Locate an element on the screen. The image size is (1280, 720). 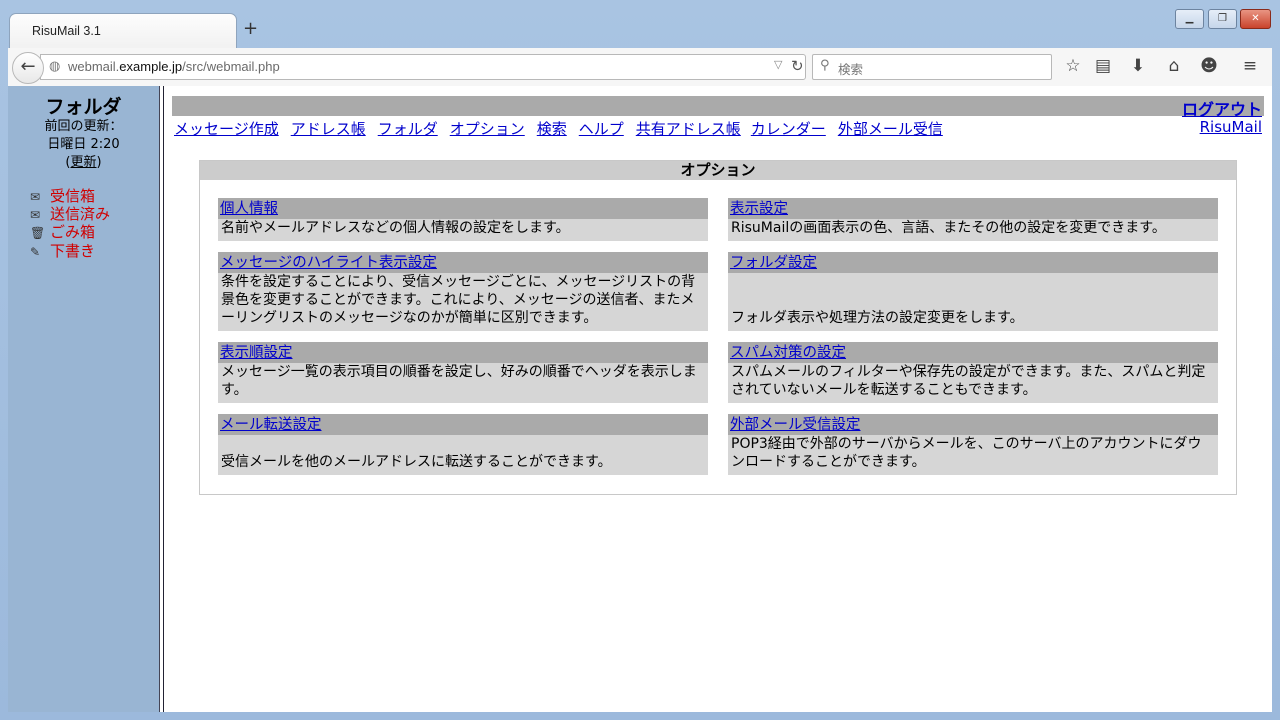
tab-title: RisuMail 3.1 is located at coordinates (66, 31).